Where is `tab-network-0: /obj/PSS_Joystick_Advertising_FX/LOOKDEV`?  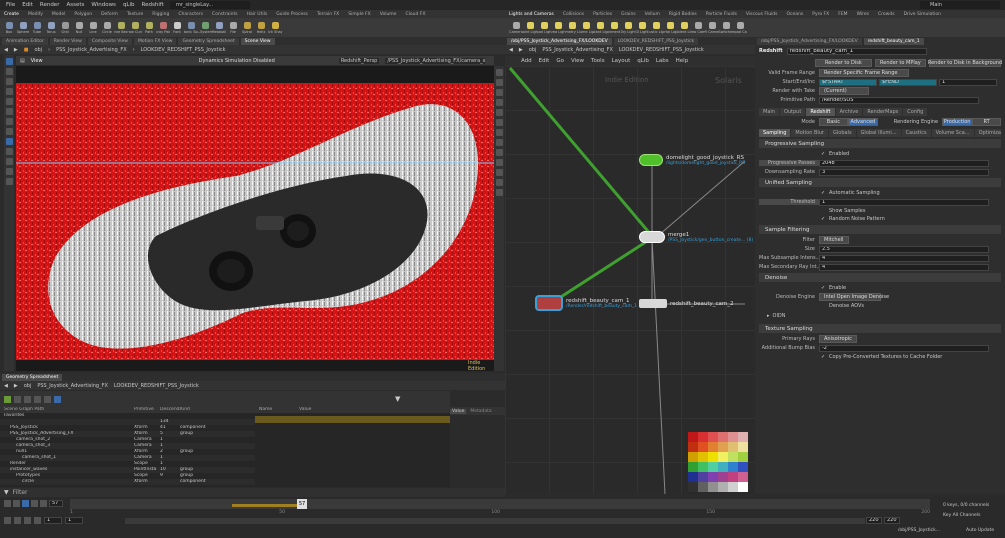 tab-network-0: /obj/PSS_Joystick_Advertising_FX/LOOKDEV is located at coordinates (559, 41).